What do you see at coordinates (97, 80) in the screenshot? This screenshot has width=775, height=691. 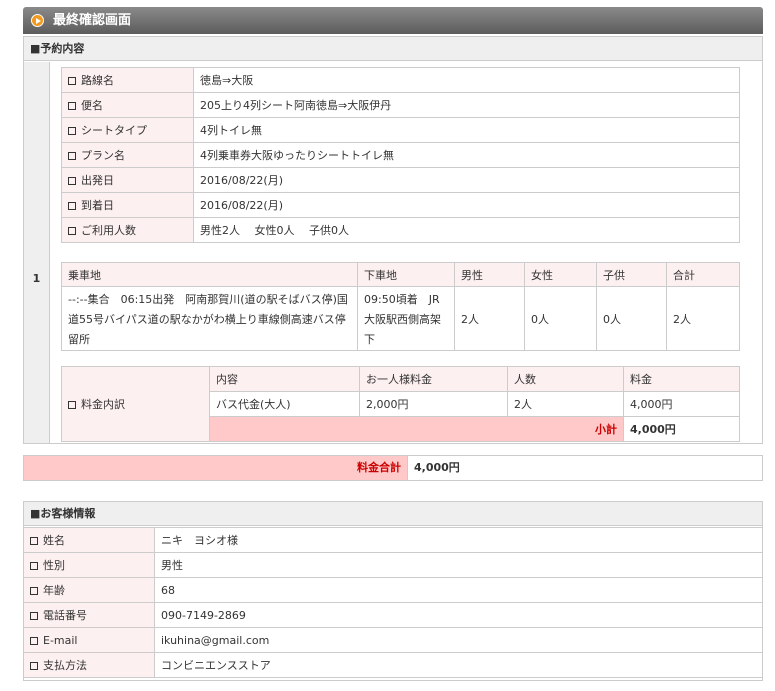 I see `info-label: 路線名` at bounding box center [97, 80].